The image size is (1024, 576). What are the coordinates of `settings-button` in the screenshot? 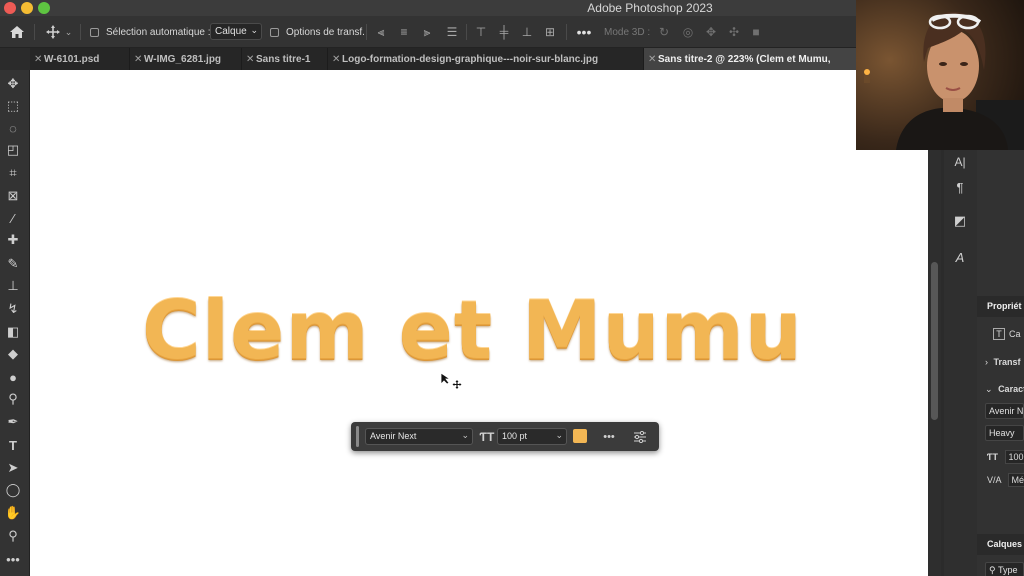 It's located at (640, 436).